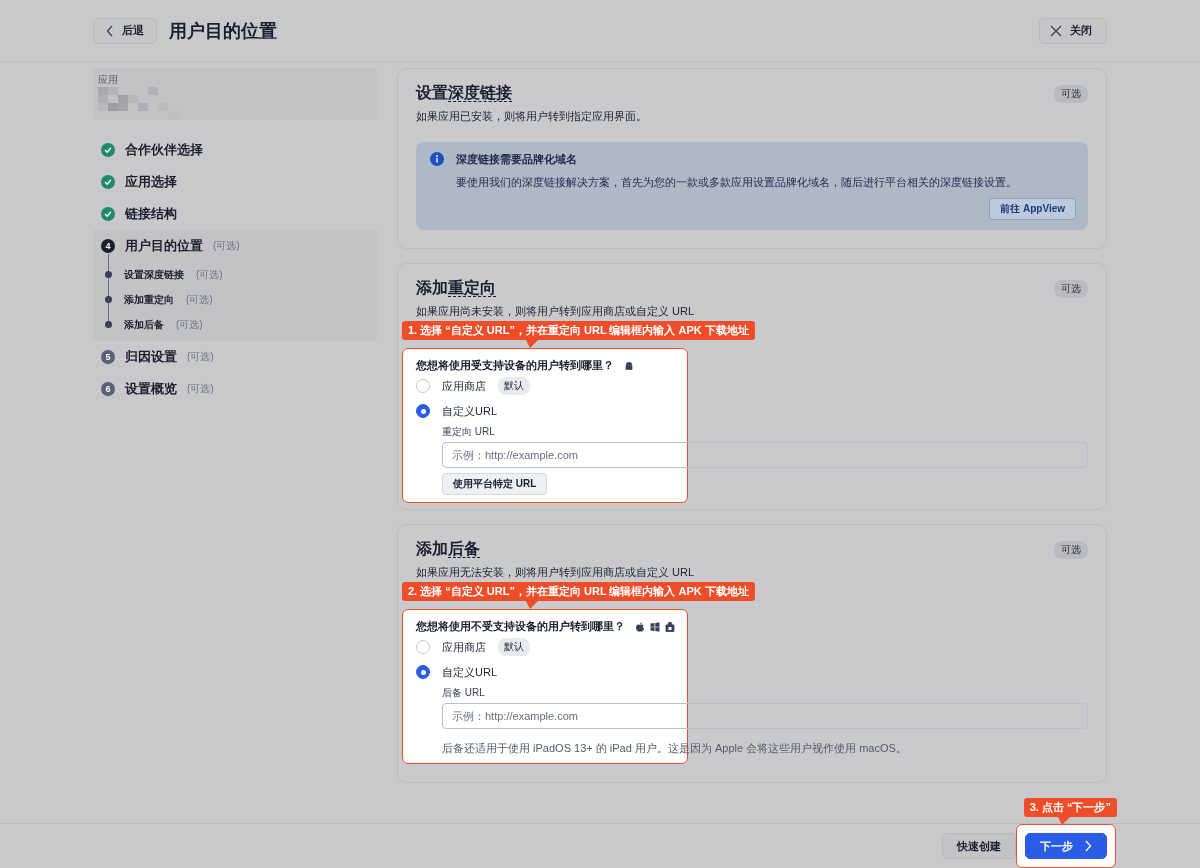 Image resolution: width=1200 pixels, height=868 pixels. I want to click on quick-create-button: 快速创建, so click(979, 846).